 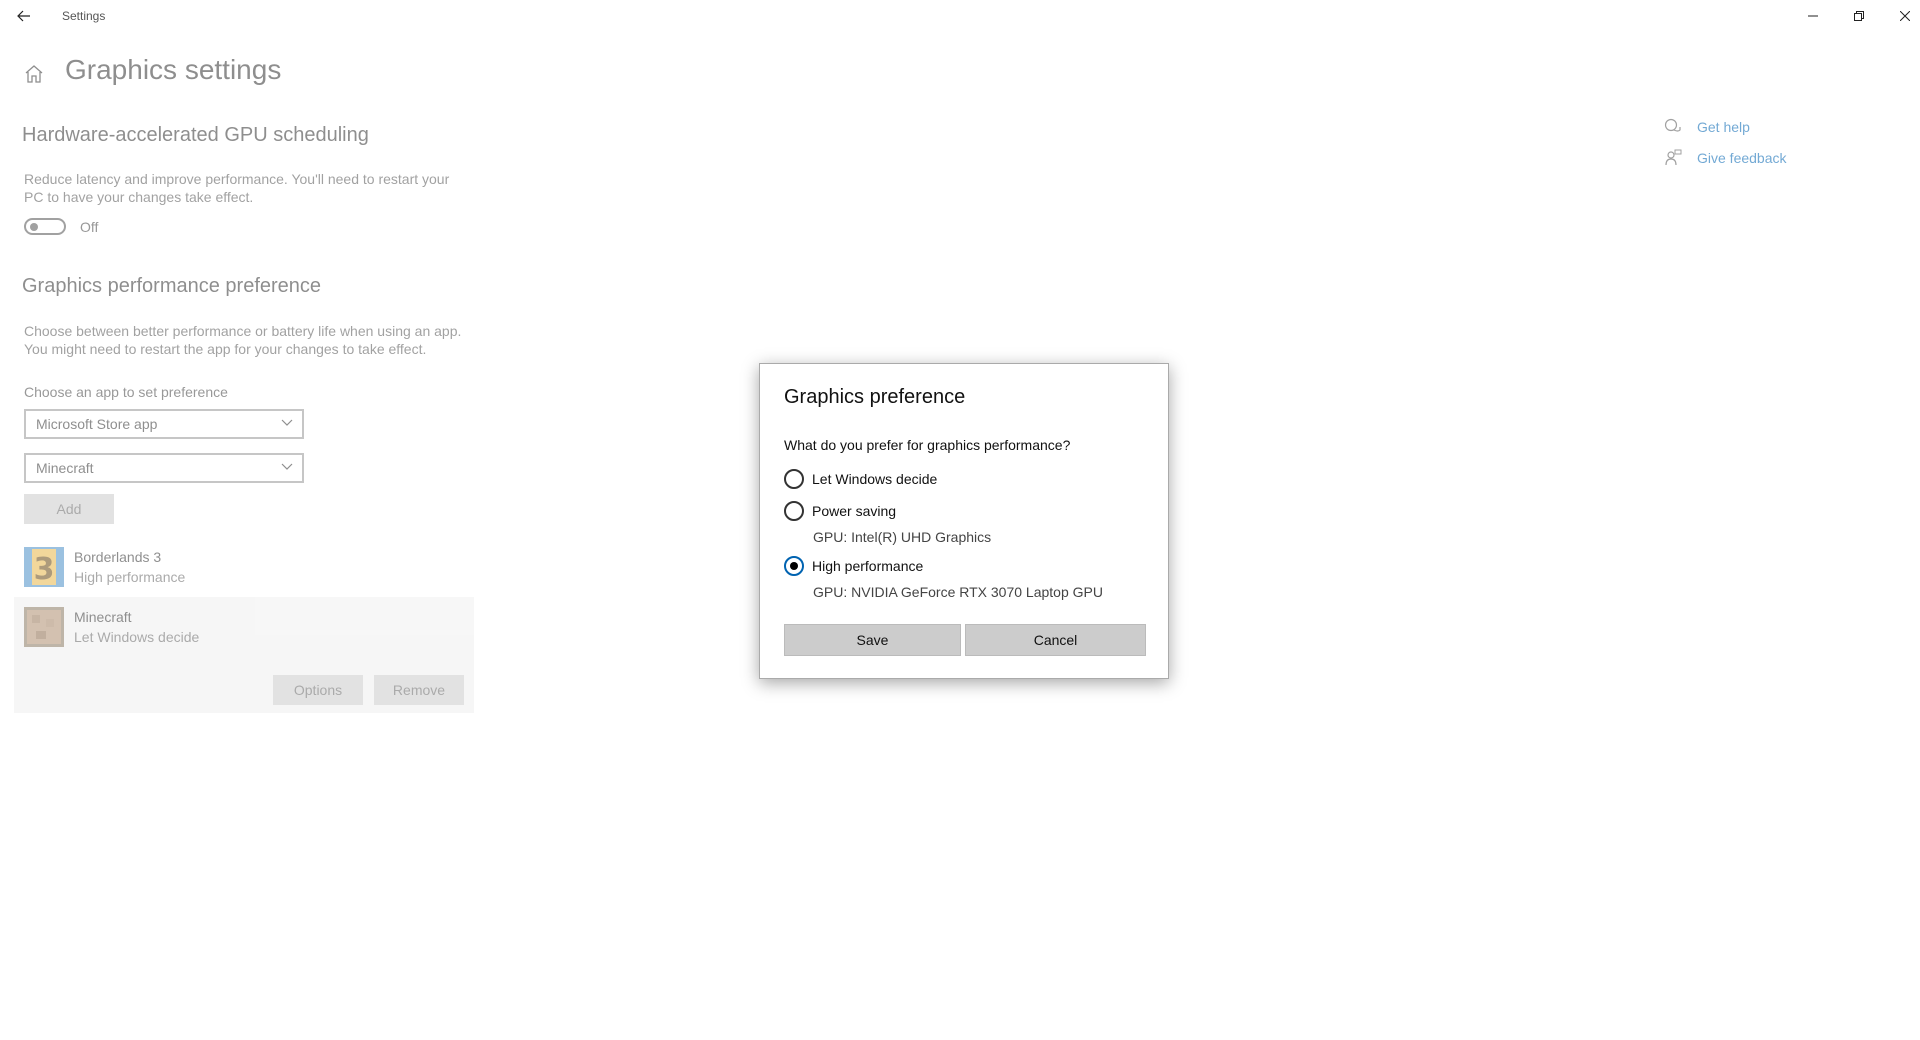 What do you see at coordinates (960, 16) in the screenshot?
I see `title-bar: Settings` at bounding box center [960, 16].